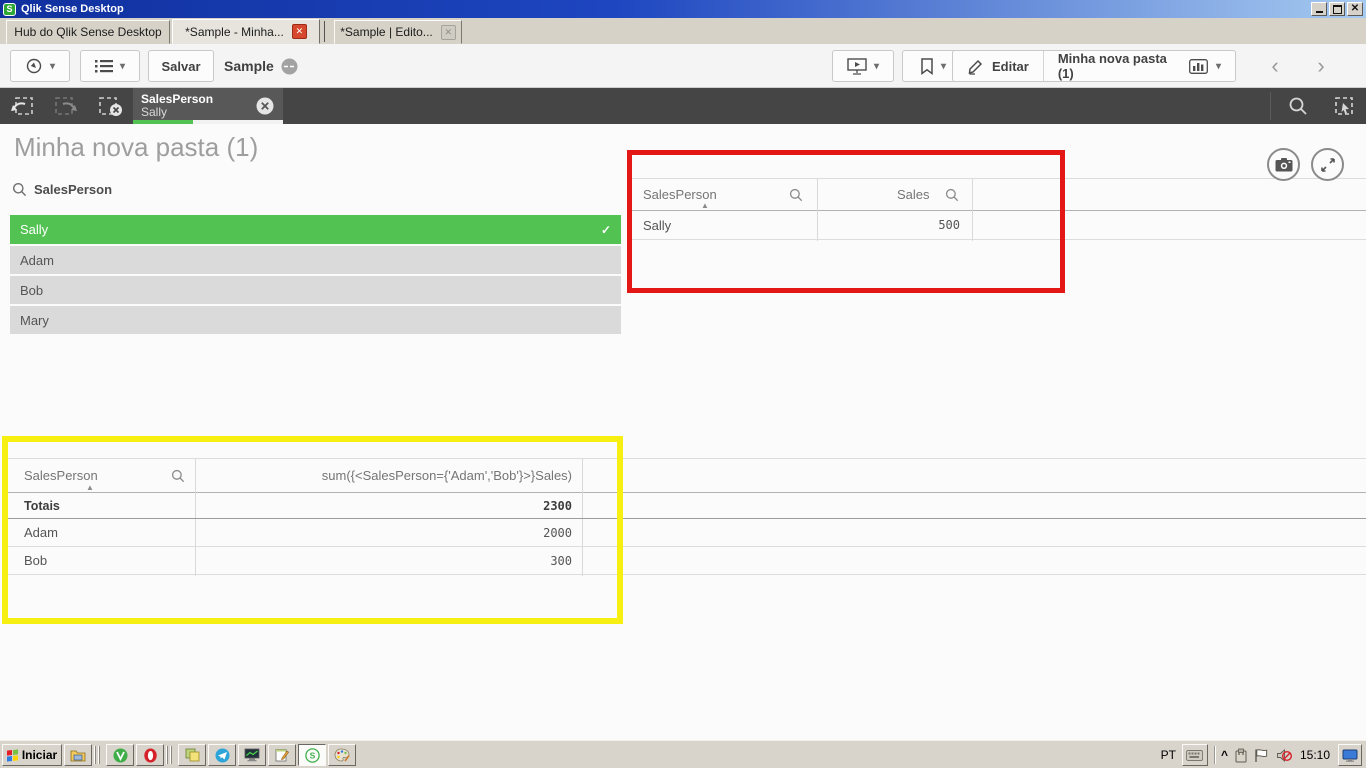 This screenshot has height=768, width=1366. What do you see at coordinates (1198, 66) in the screenshot?
I see `chart-sheet-icon` at bounding box center [1198, 66].